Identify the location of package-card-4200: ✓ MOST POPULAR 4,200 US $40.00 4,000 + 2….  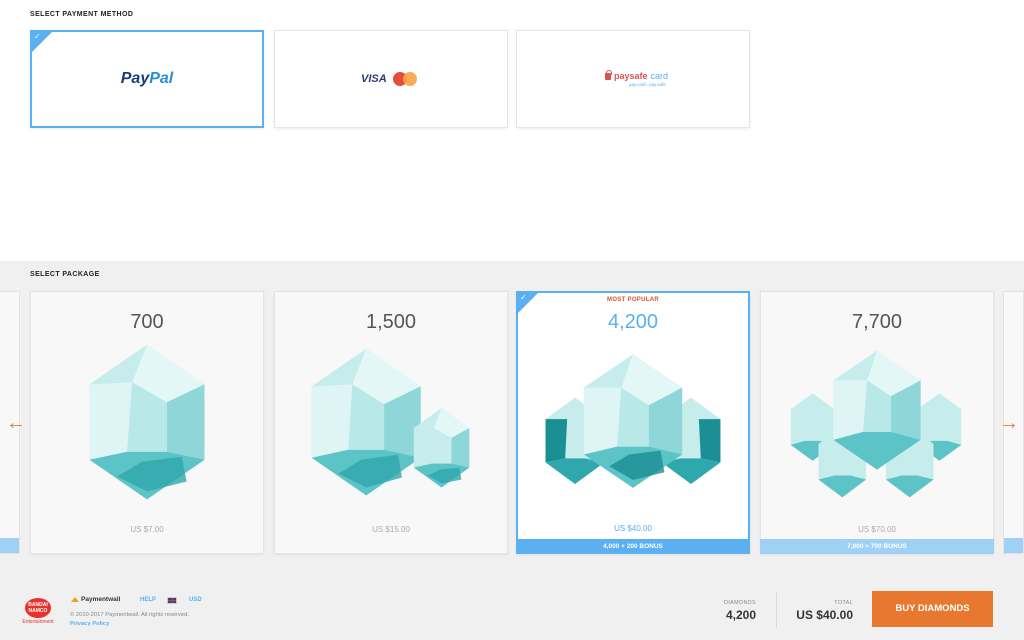
(633, 422).